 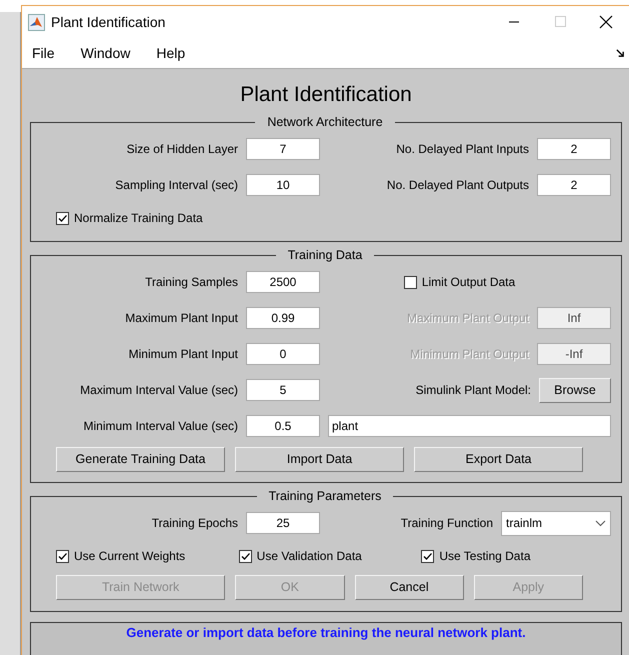 I want to click on checkbox: Use Current Weights, so click(x=121, y=556).